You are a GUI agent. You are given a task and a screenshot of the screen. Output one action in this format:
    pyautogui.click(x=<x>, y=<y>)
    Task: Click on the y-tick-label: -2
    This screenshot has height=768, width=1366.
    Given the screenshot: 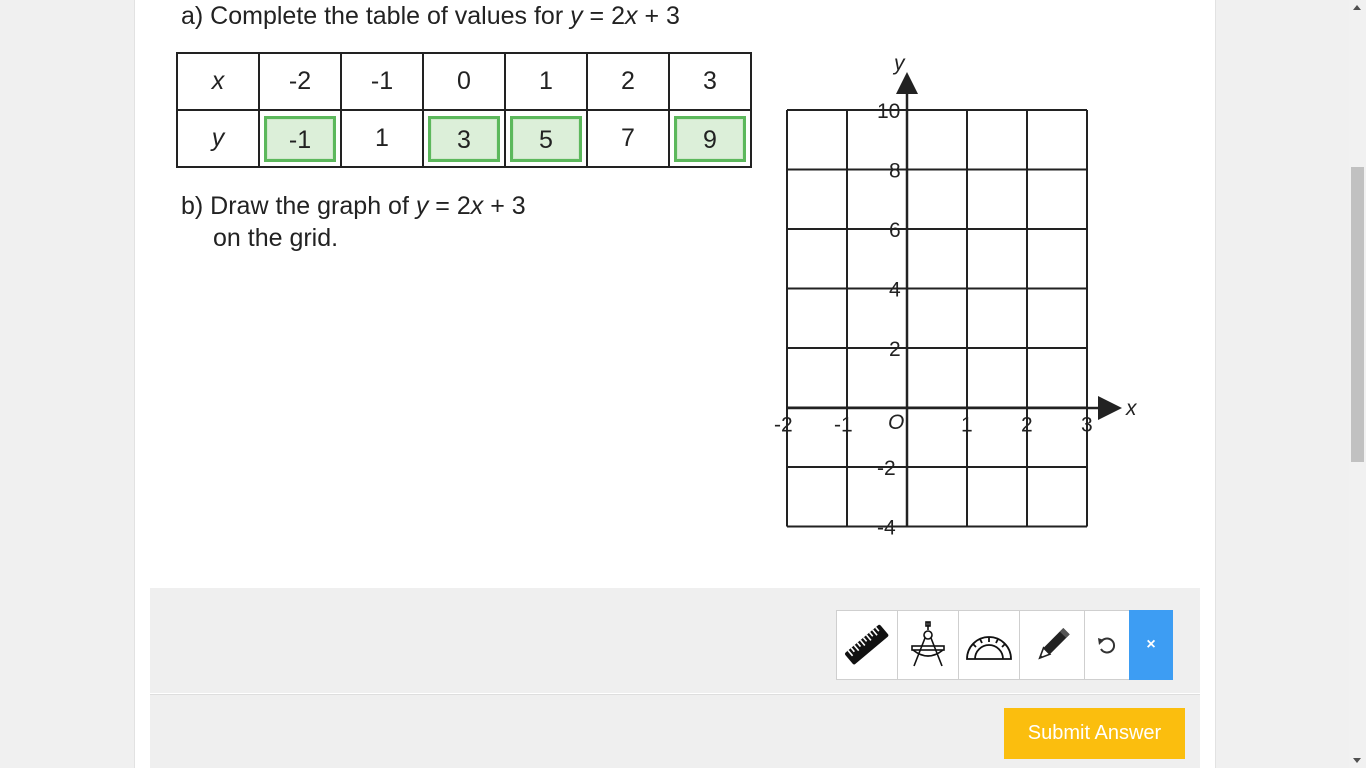 What is the action you would take?
    pyautogui.click(x=886, y=468)
    